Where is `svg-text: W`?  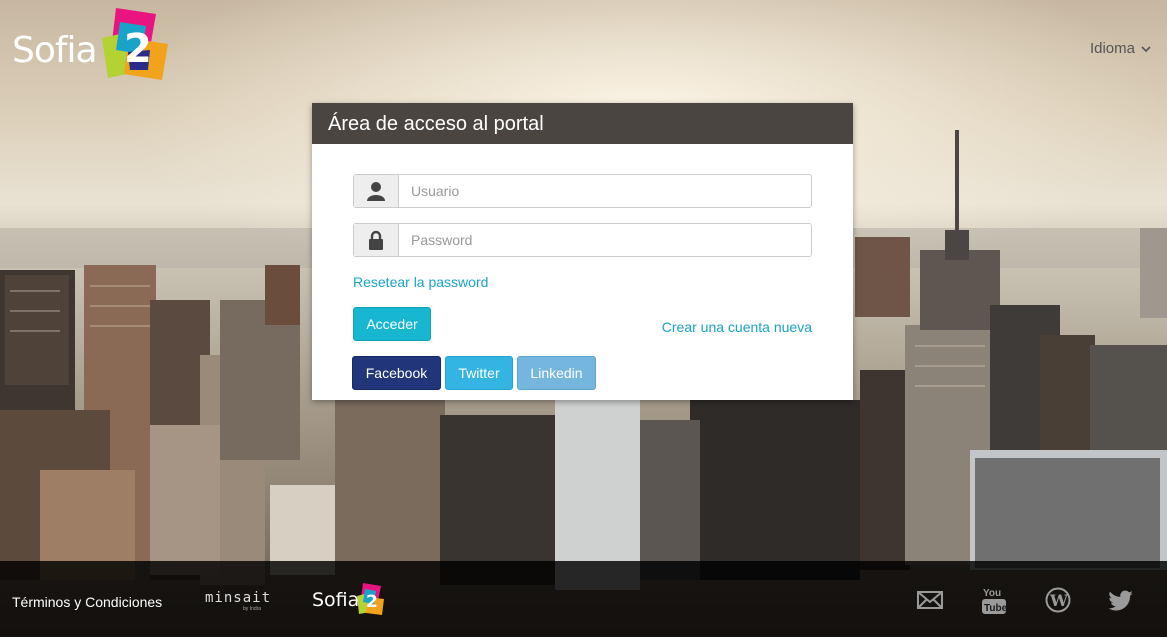
svg-text: W is located at coordinates (1059, 600).